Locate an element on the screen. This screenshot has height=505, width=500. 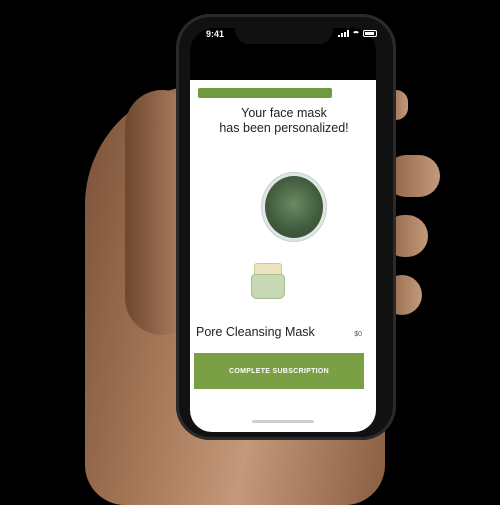
signal-icon is located at coordinates (343, 33).